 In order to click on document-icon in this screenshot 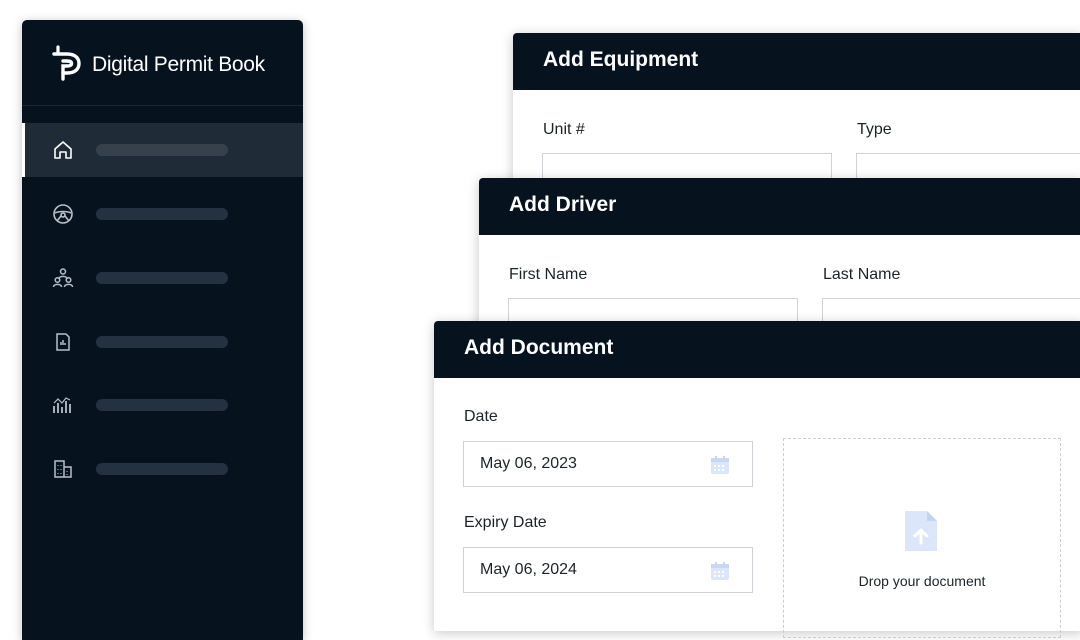, I will do `click(63, 342)`.